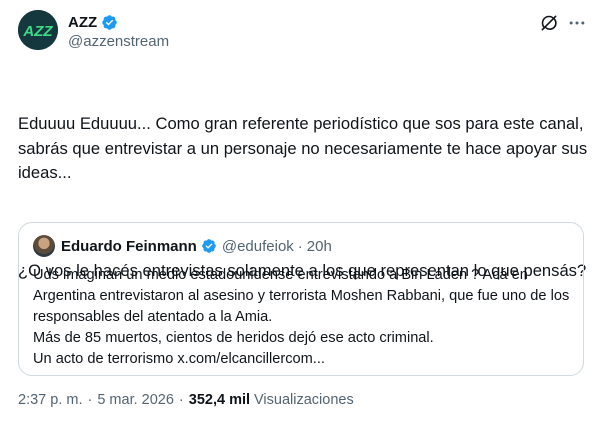 Image resolution: width=601 pixels, height=421 pixels. Describe the element at coordinates (577, 23) in the screenshot. I see `more-options-icon` at that location.